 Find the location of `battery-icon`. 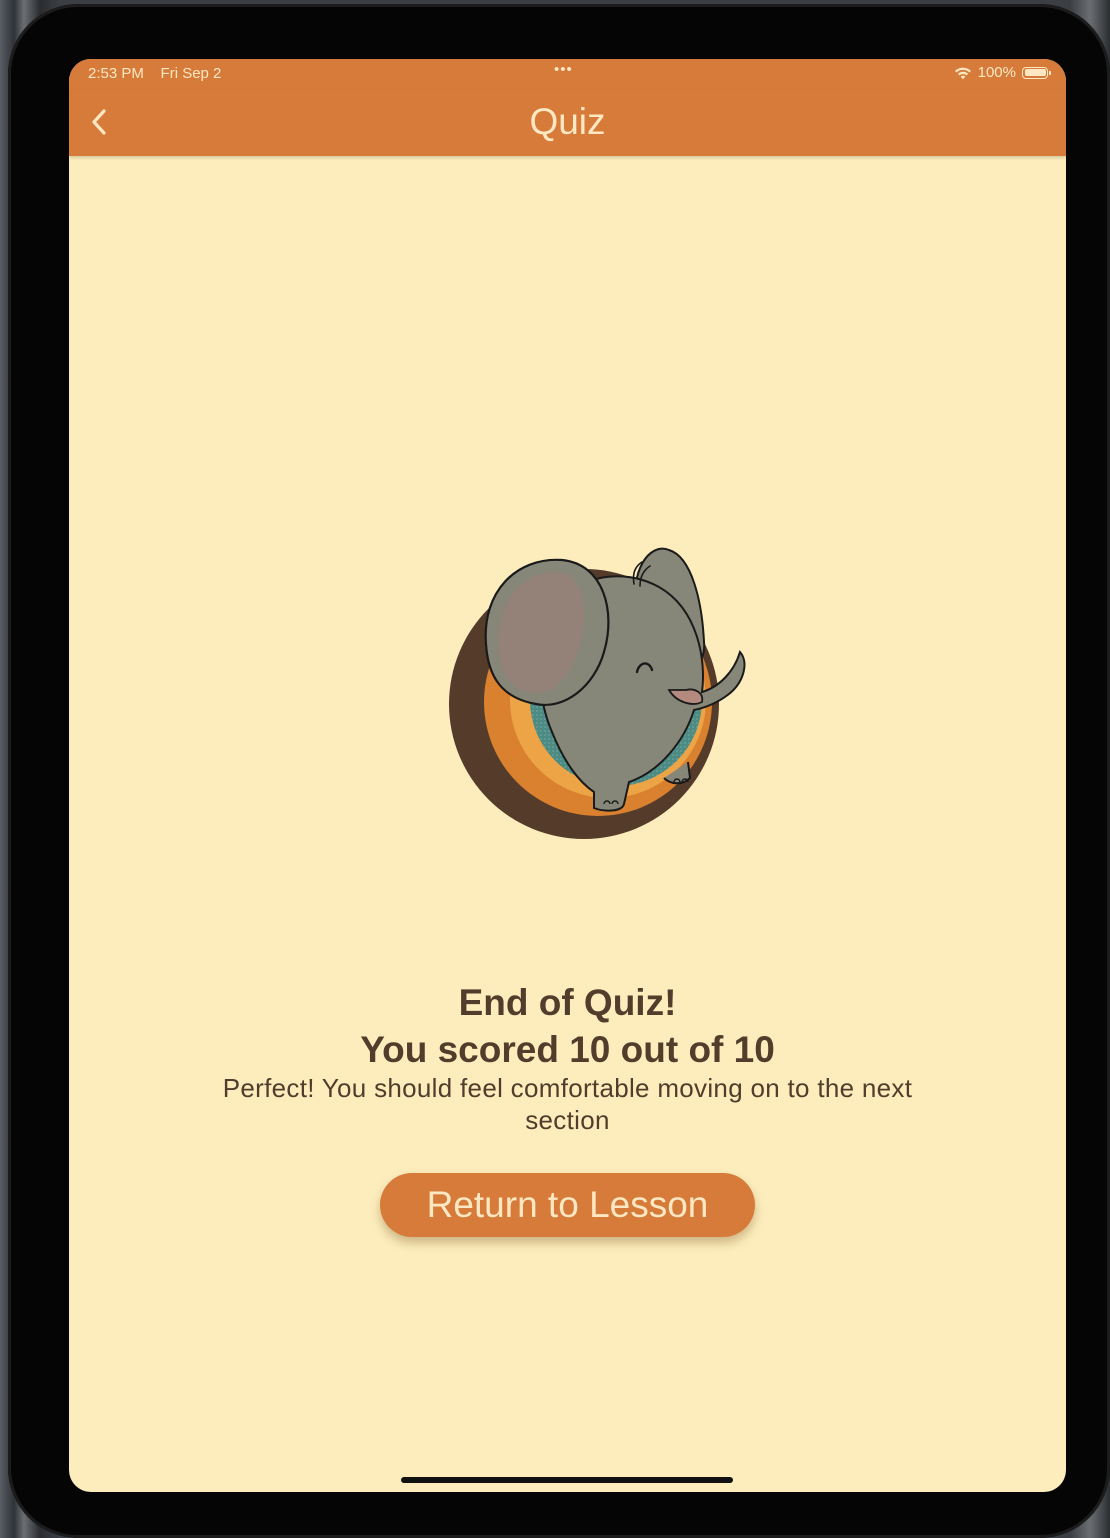

battery-icon is located at coordinates (1036, 72).